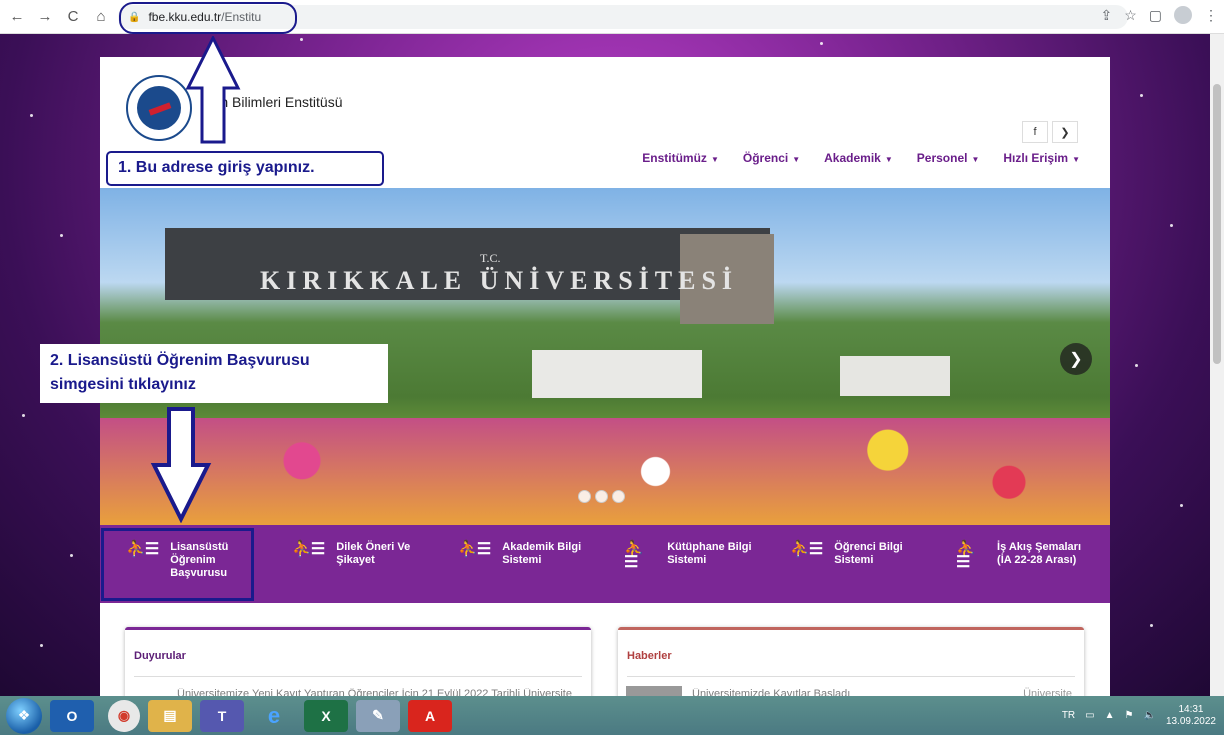 The height and width of the screenshot is (735, 1224). What do you see at coordinates (170, 715) in the screenshot?
I see `file-explorer-taskbar-icon: ▤` at bounding box center [170, 715].